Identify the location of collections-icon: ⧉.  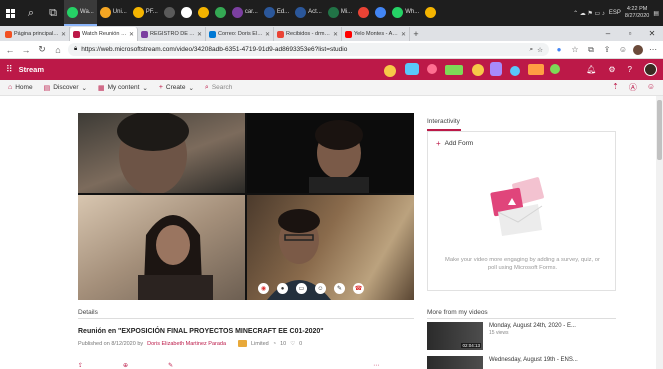
(591, 50).